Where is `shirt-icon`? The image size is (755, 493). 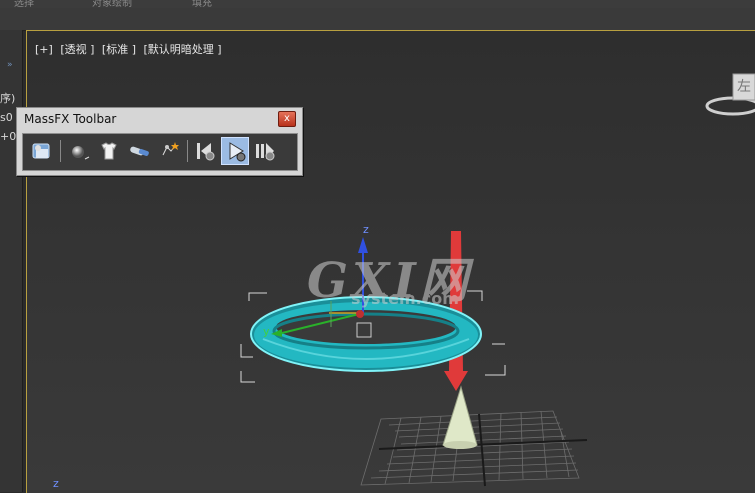 shirt-icon is located at coordinates (109, 151).